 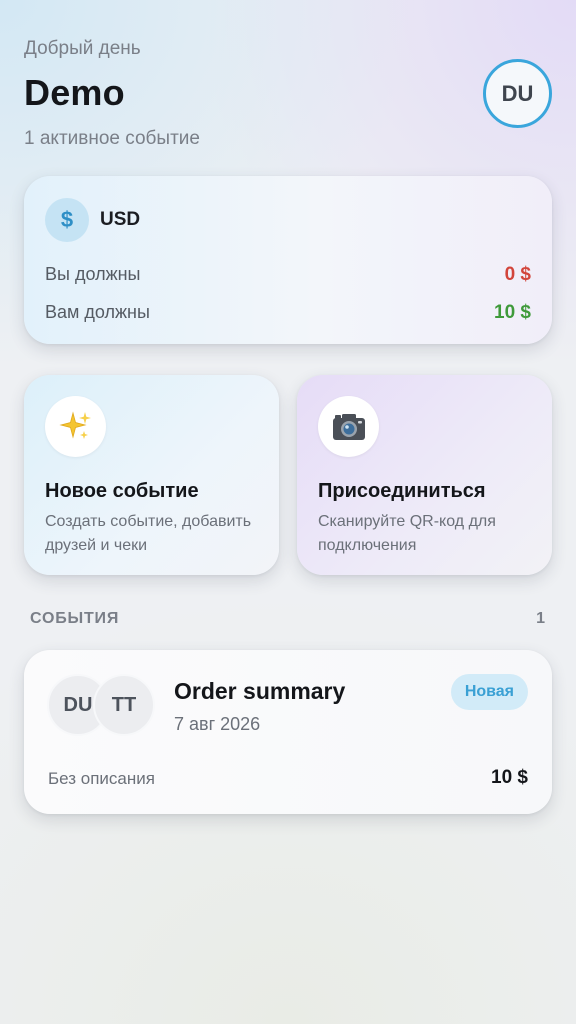 What do you see at coordinates (82, 48) in the screenshot?
I see `greeting-text: Добрый день` at bounding box center [82, 48].